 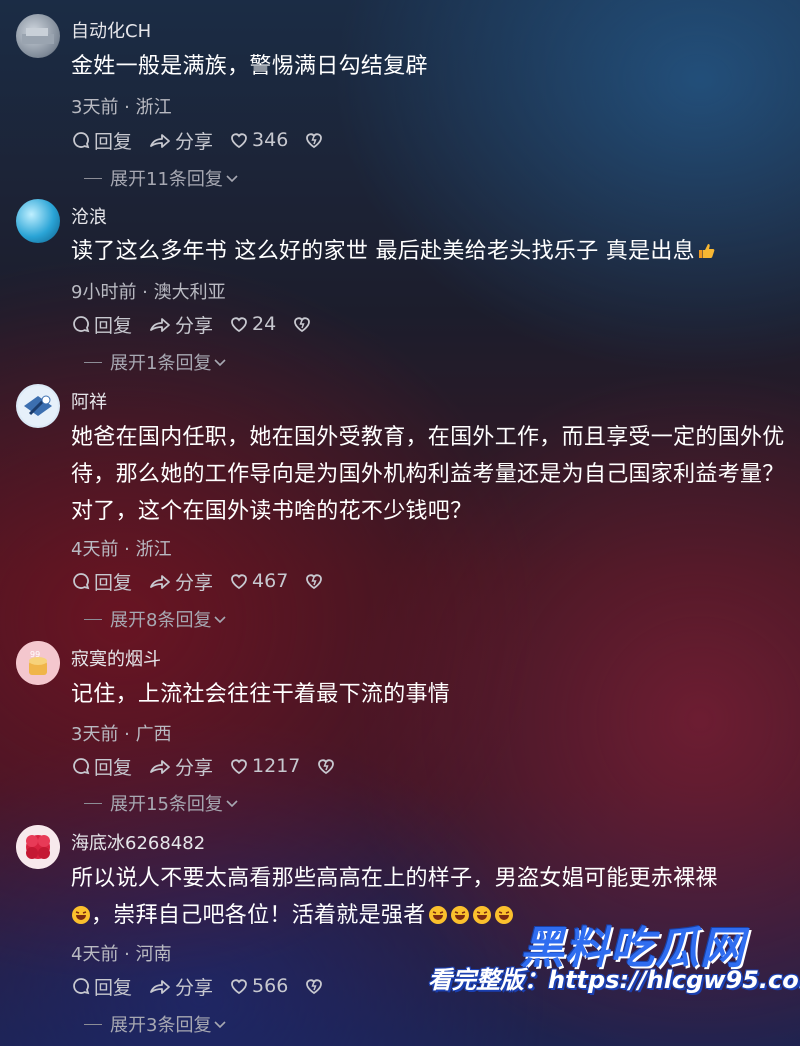 I want to click on thumbs-up-emoji, so click(x=706, y=251).